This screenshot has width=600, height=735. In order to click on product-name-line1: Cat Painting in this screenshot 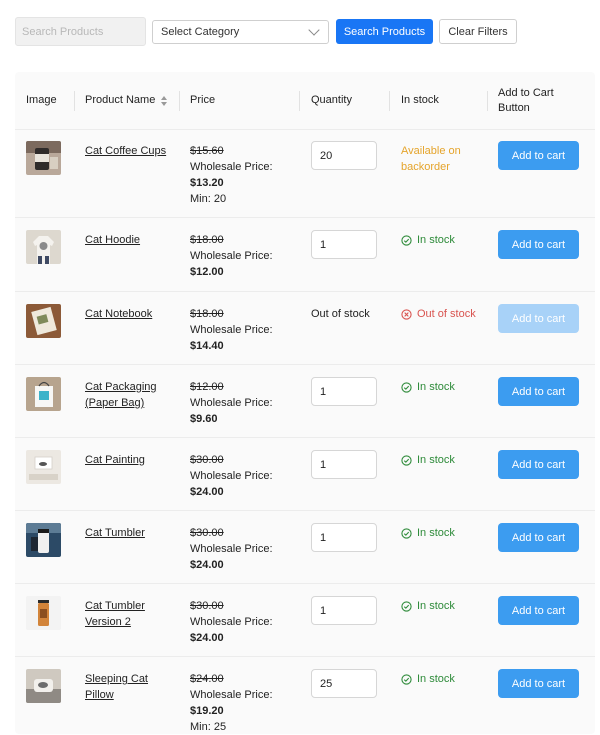, I will do `click(115, 460)`.